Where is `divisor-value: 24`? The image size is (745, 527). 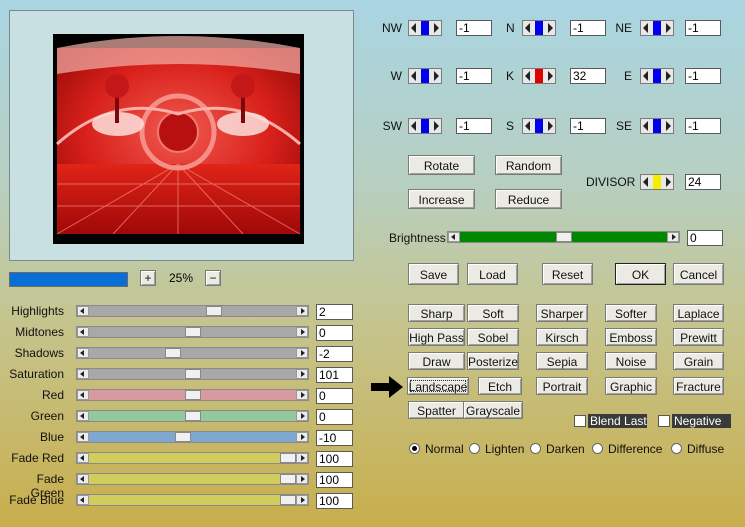
divisor-value: 24 is located at coordinates (703, 182).